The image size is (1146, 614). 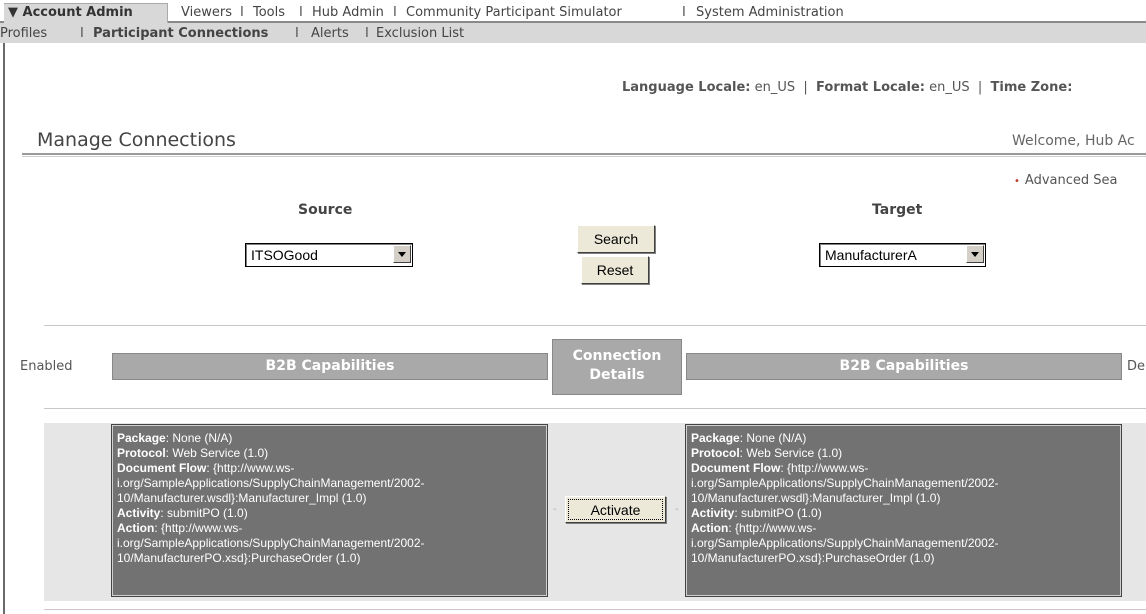 What do you see at coordinates (329, 255) in the screenshot?
I see `source-select: ITSOGood` at bounding box center [329, 255].